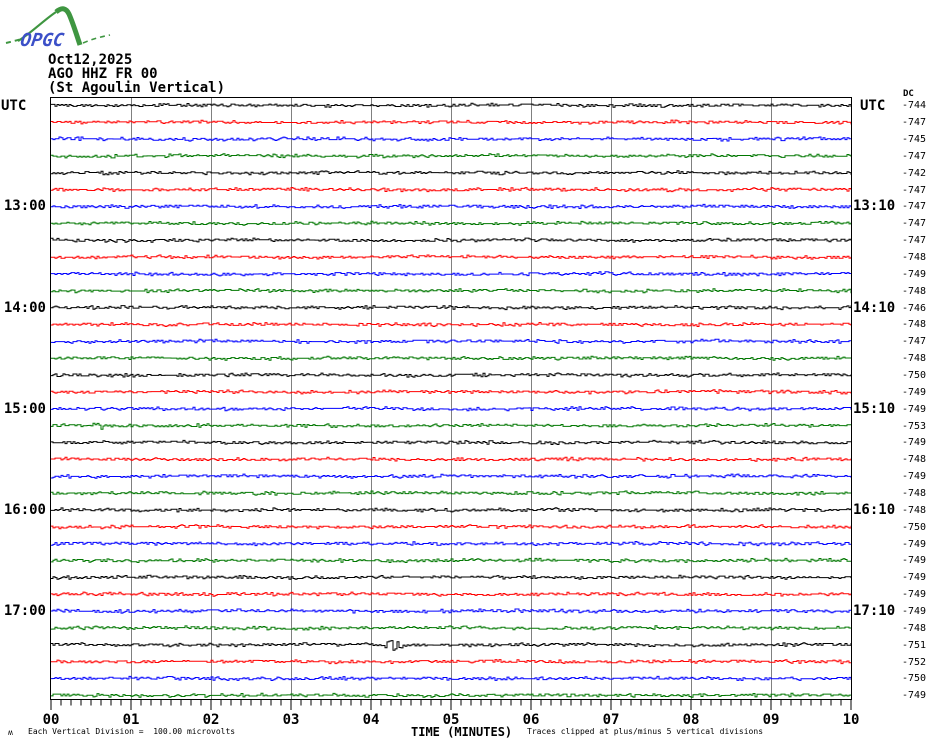 This screenshot has width=930, height=744. What do you see at coordinates (291, 720) in the screenshot?
I see `x-tick-label: 03` at bounding box center [291, 720].